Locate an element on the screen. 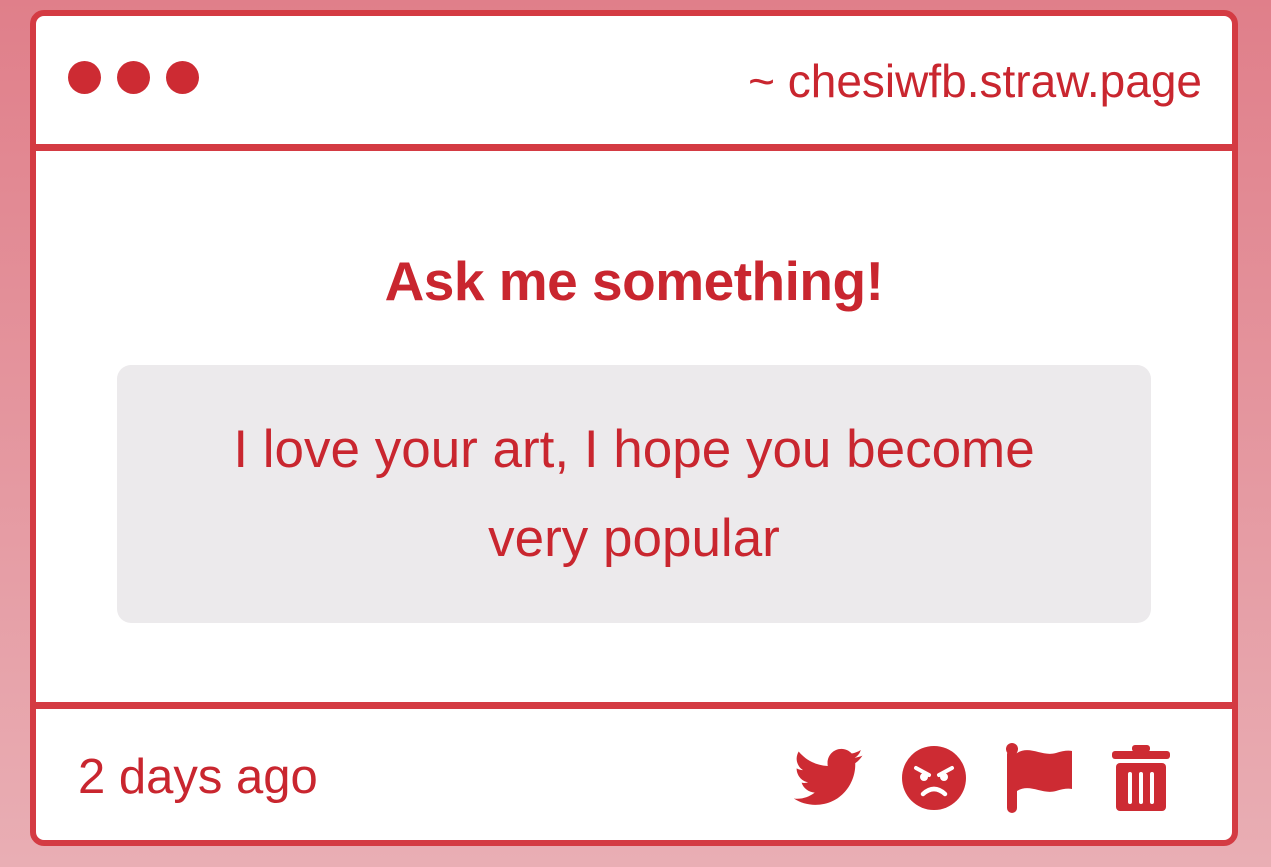  trash-icon is located at coordinates (1141, 778).